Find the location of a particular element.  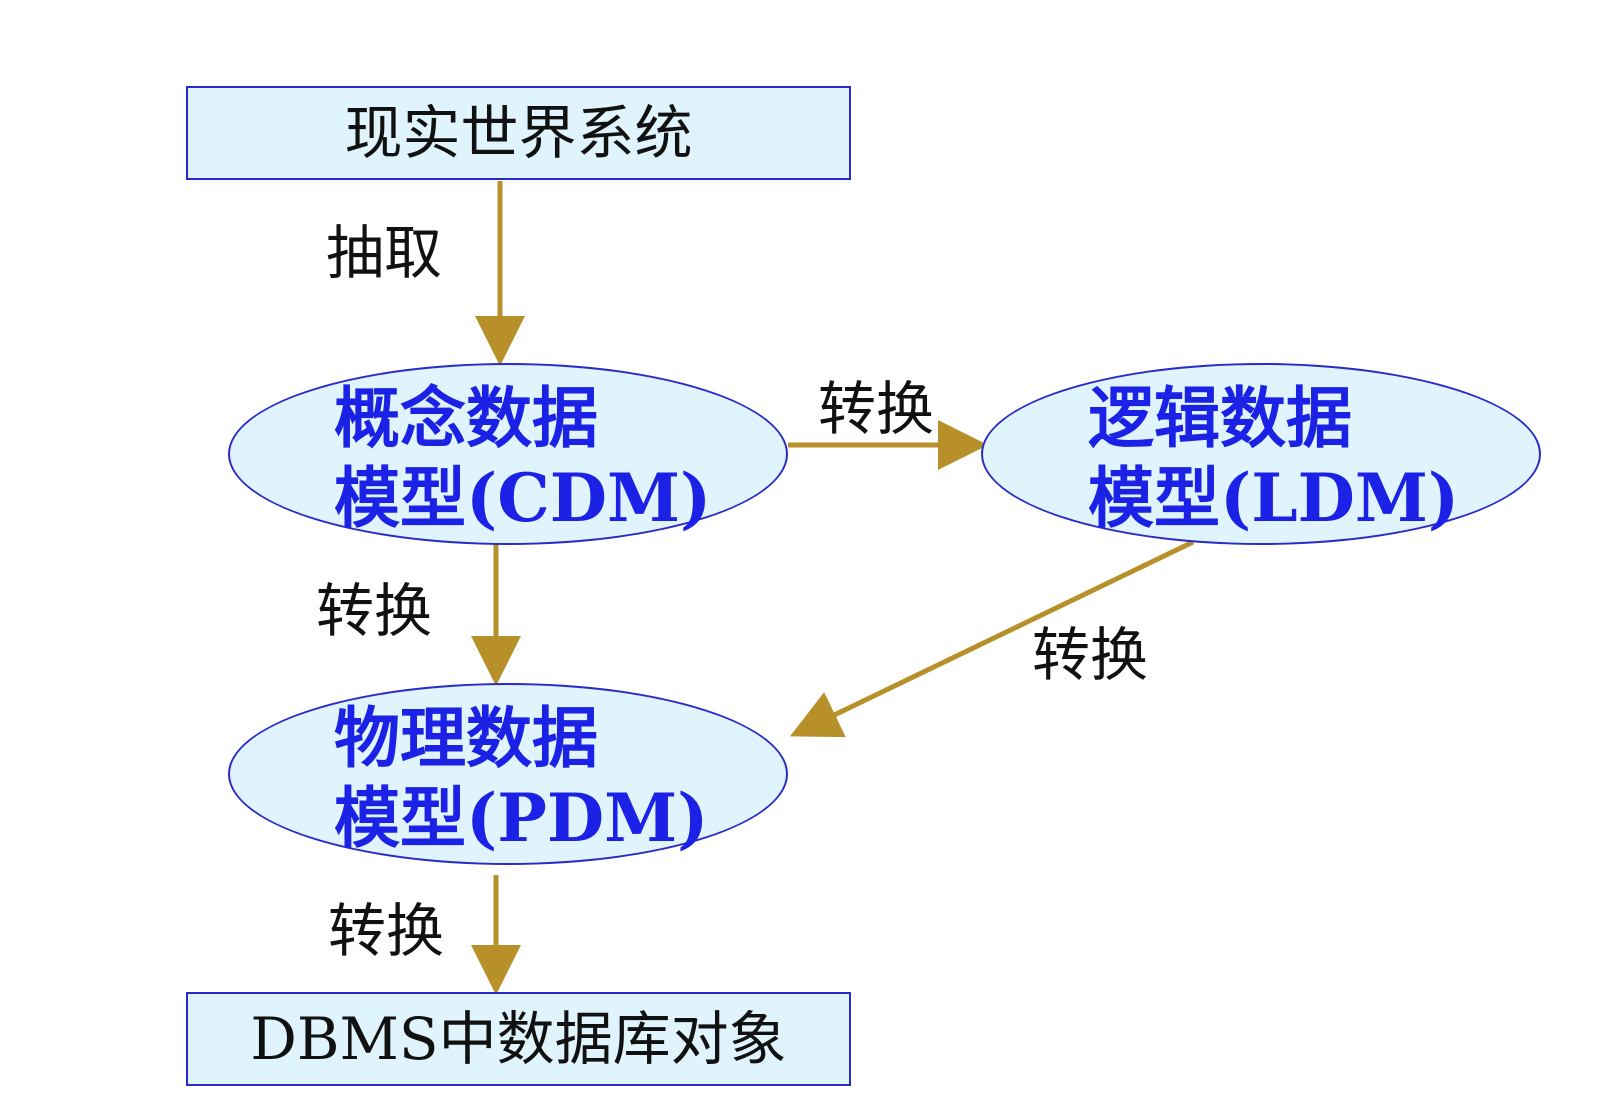

edge-label-ldm-pdm: 转换 is located at coordinates (1090, 655).